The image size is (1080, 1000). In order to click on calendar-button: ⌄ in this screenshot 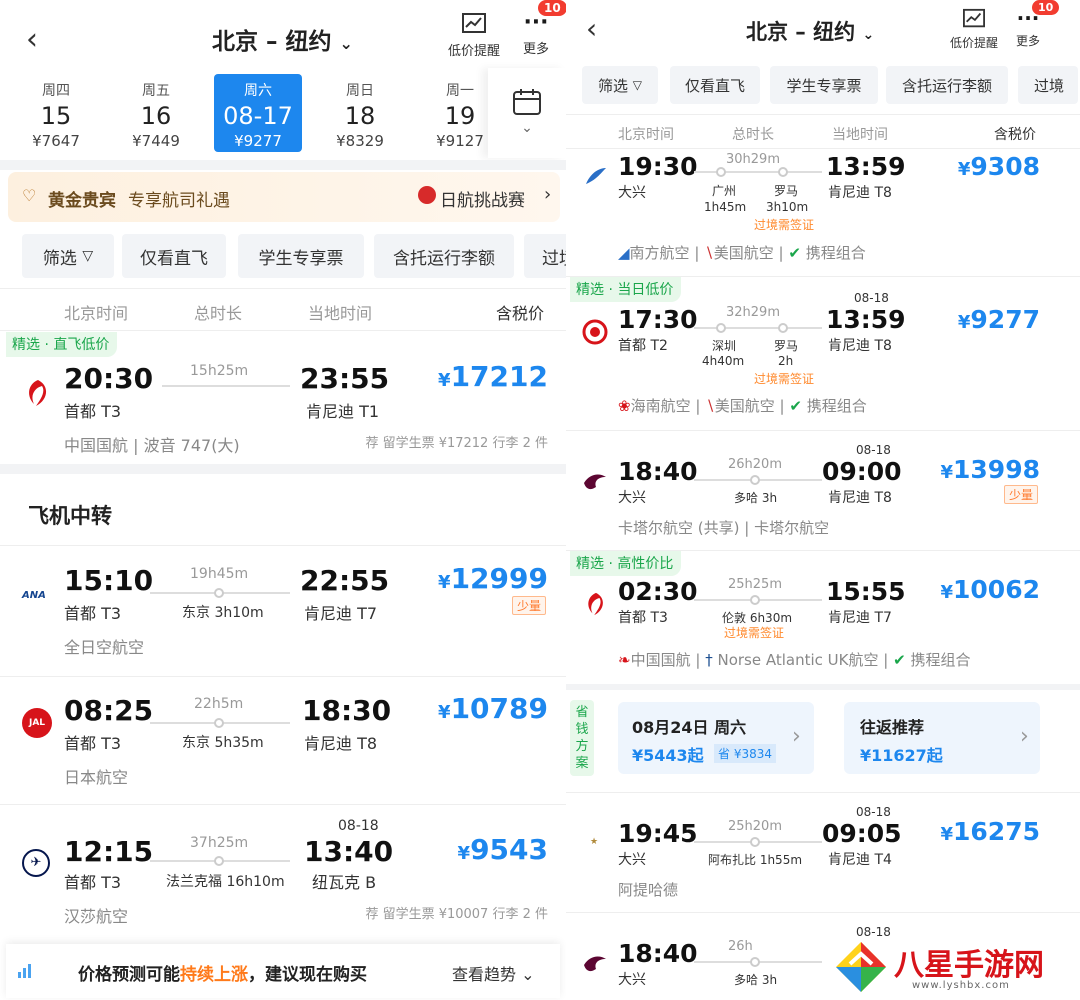, I will do `click(527, 113)`.